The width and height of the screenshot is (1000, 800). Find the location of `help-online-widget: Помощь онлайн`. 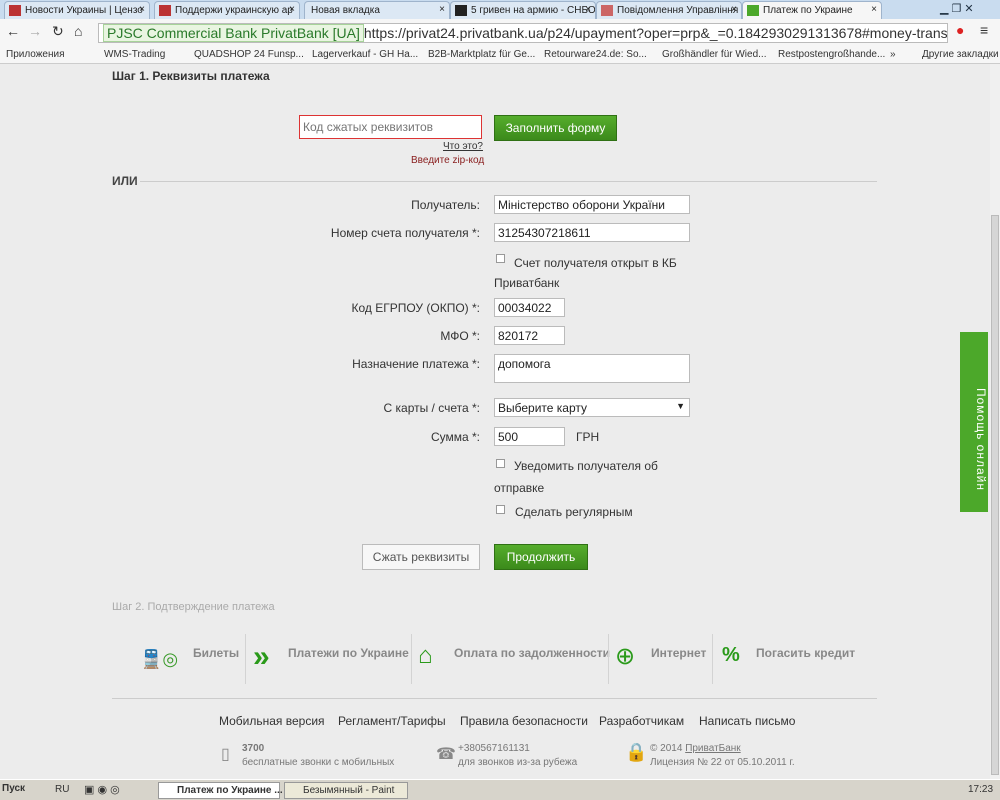

help-online-widget: Помощь онлайн is located at coordinates (974, 422).